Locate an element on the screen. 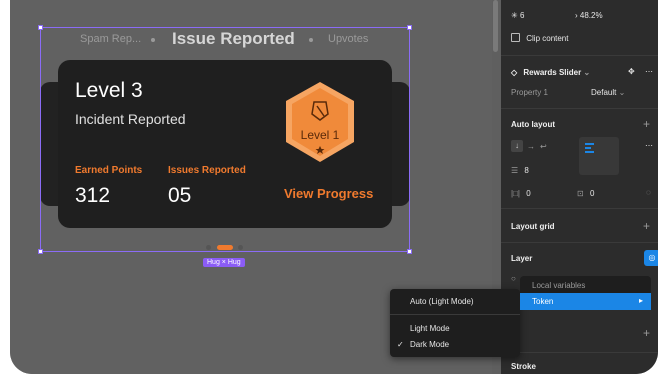 The height and width of the screenshot is (374, 658). padding-vertical-icon: ⊡ is located at coordinates (580, 193).